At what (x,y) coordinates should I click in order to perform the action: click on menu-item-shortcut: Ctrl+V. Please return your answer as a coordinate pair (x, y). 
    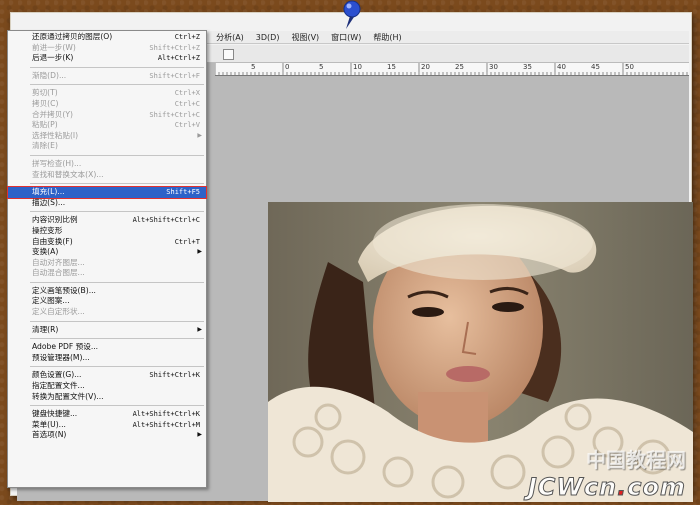
    Looking at the image, I should click on (187, 125).